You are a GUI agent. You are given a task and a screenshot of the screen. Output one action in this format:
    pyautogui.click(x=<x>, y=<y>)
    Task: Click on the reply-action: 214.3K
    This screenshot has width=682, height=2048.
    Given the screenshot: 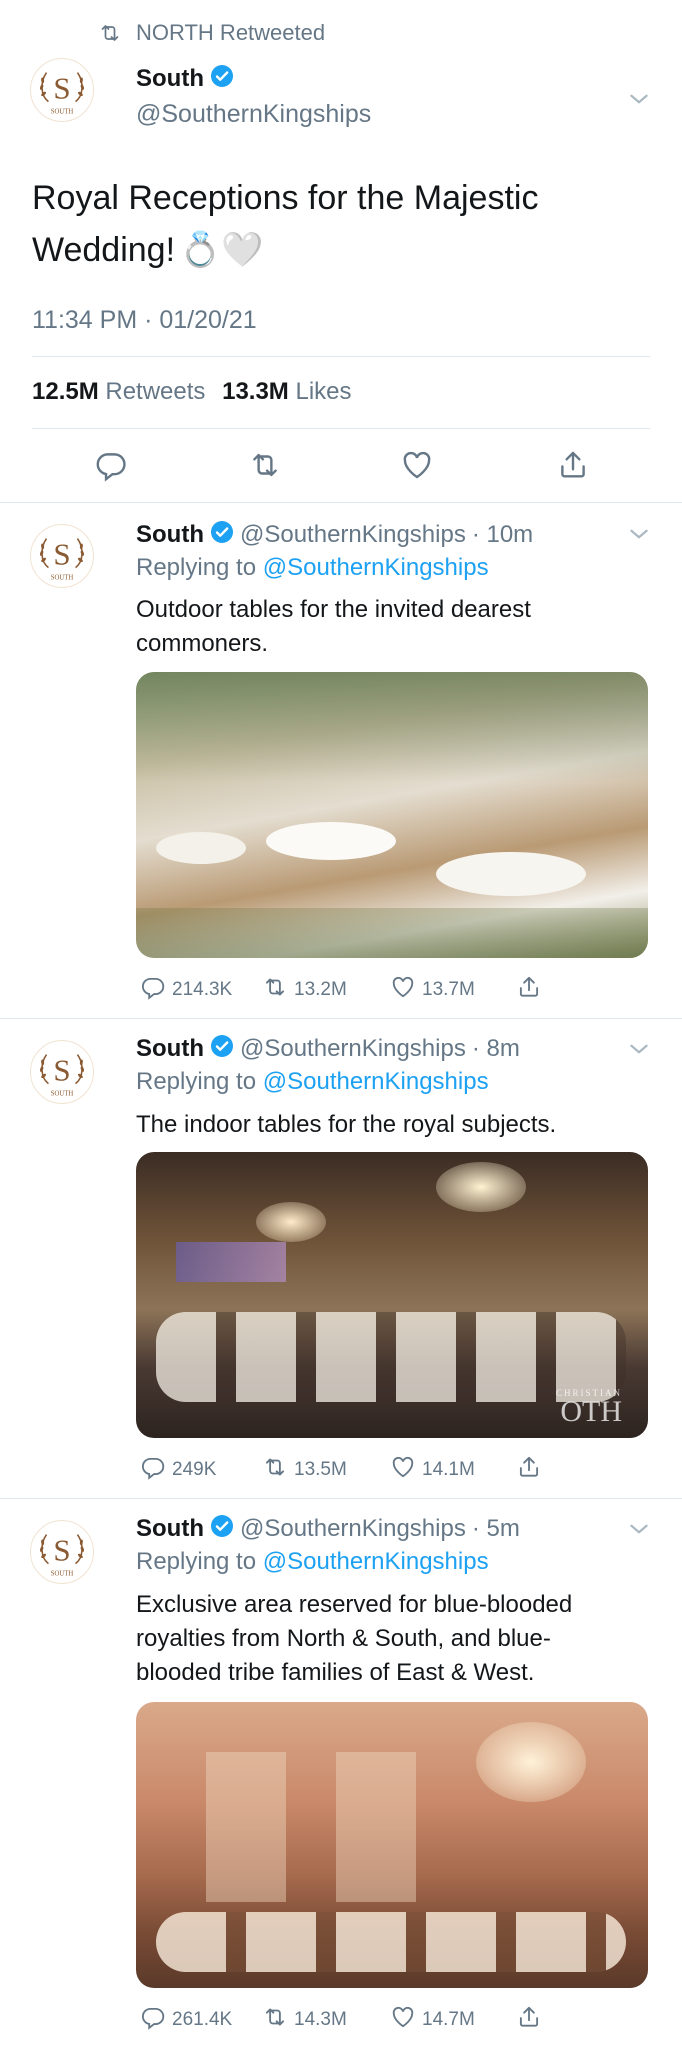 What is the action you would take?
    pyautogui.click(x=186, y=990)
    